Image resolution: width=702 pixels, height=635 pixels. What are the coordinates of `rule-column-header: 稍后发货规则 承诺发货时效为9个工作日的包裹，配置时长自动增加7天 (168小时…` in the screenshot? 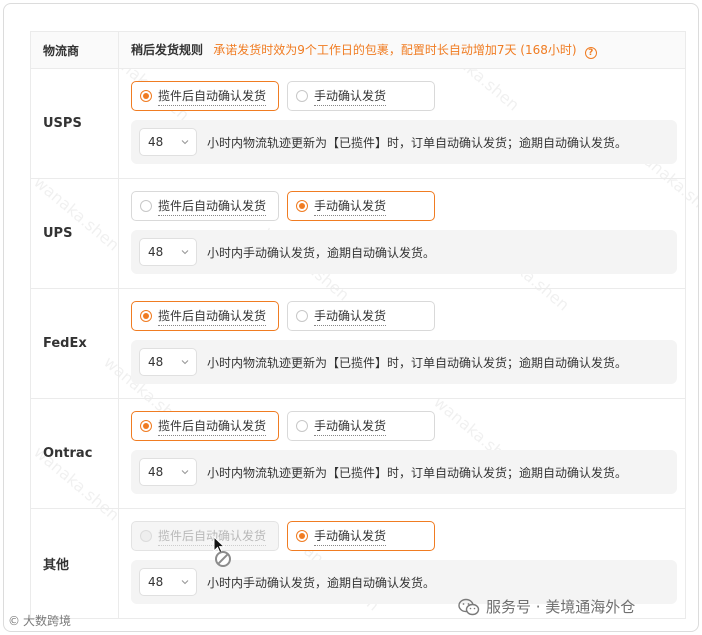 It's located at (402, 50).